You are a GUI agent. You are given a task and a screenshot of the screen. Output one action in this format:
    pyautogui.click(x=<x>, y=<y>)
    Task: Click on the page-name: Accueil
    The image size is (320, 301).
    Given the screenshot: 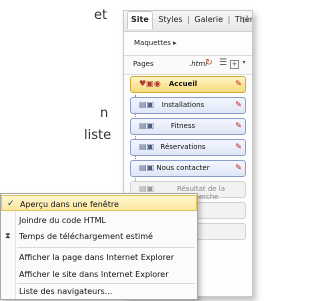 What is the action you would take?
    pyautogui.click(x=183, y=84)
    